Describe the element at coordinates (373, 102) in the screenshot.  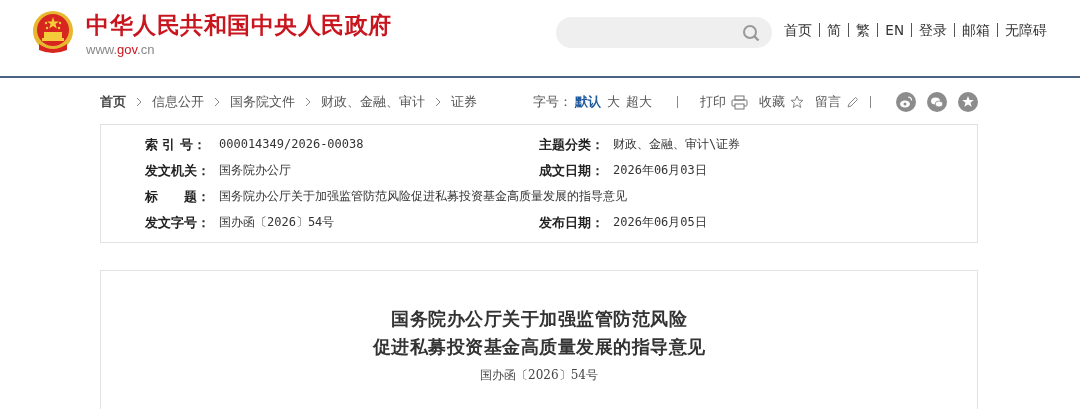
I see `breadcrumb-link: 财政、金融、审计` at that location.